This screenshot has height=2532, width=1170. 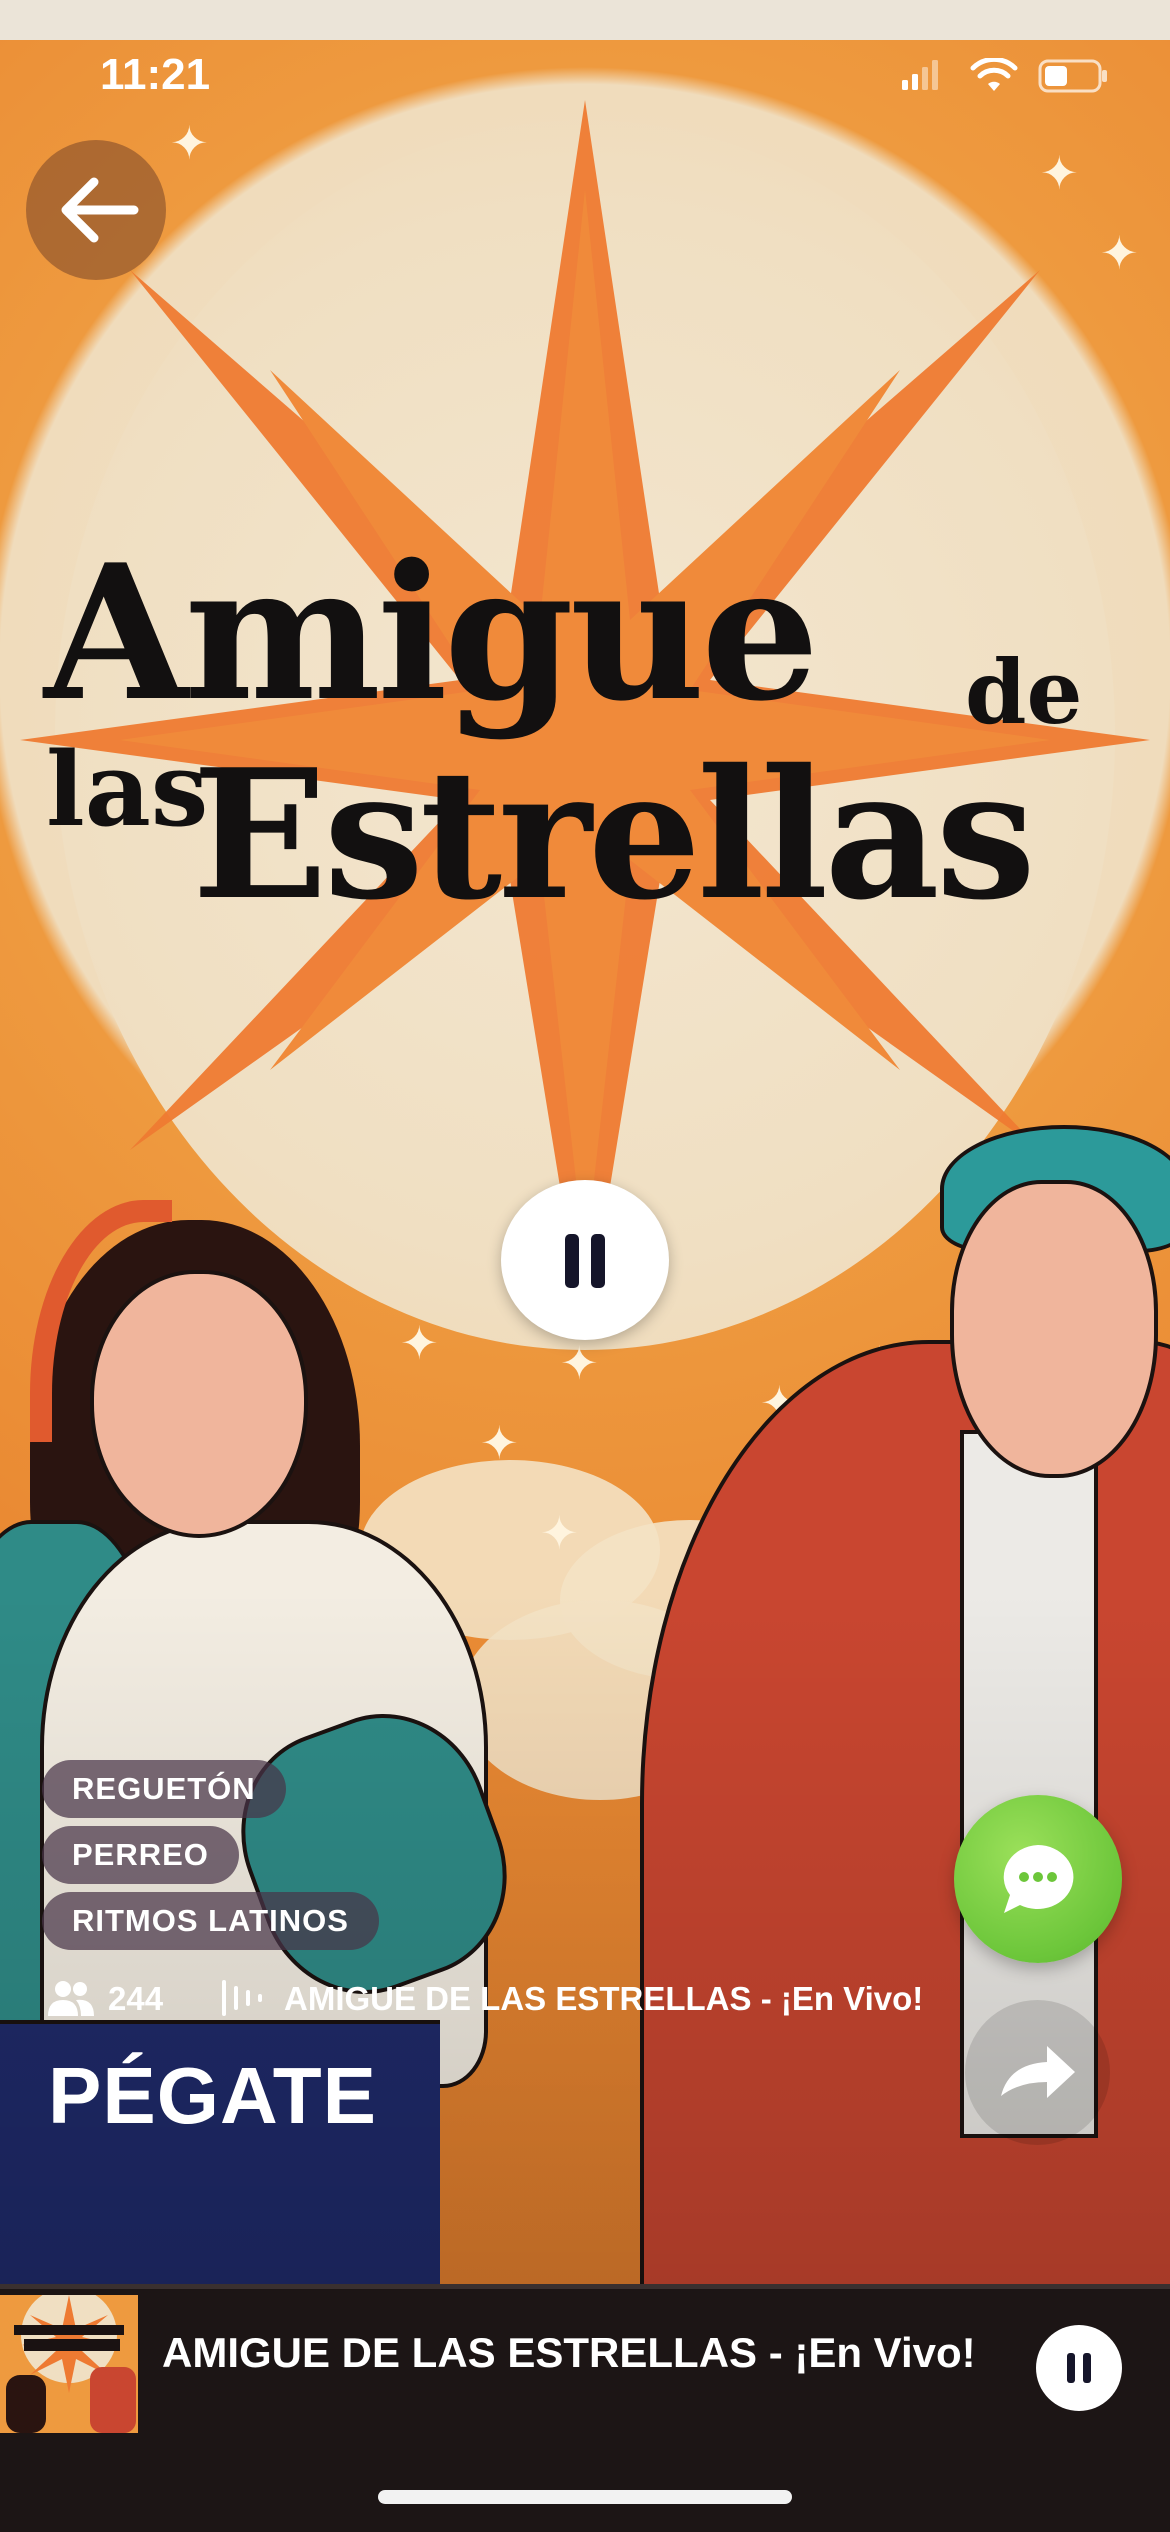 What do you see at coordinates (155, 74) in the screenshot?
I see `status-time: 11:21` at bounding box center [155, 74].